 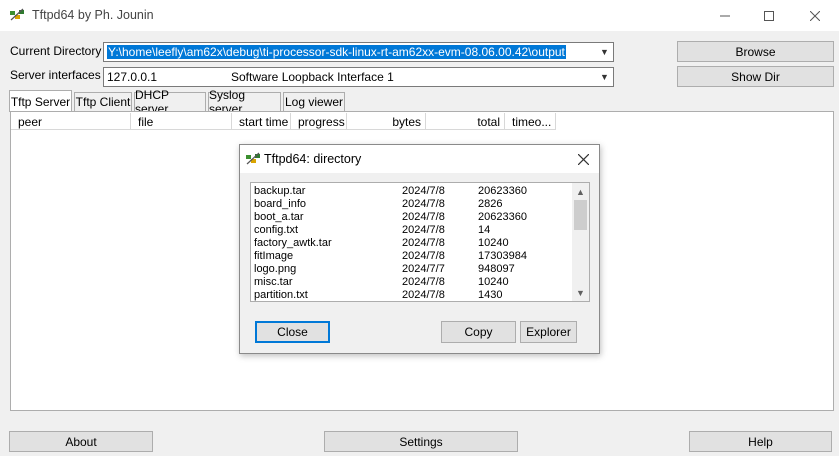 What do you see at coordinates (421, 441) in the screenshot?
I see `settings-button: Settings` at bounding box center [421, 441].